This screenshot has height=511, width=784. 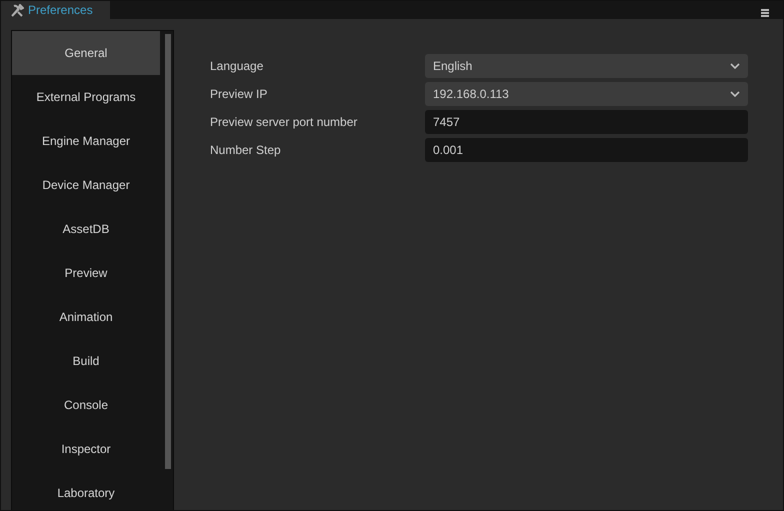 What do you see at coordinates (86, 97) in the screenshot?
I see `sidebar-item: External Programs` at bounding box center [86, 97].